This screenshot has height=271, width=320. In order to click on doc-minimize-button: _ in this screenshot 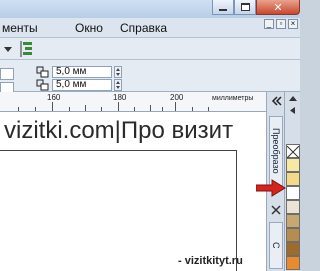, I will do `click(269, 24)`.